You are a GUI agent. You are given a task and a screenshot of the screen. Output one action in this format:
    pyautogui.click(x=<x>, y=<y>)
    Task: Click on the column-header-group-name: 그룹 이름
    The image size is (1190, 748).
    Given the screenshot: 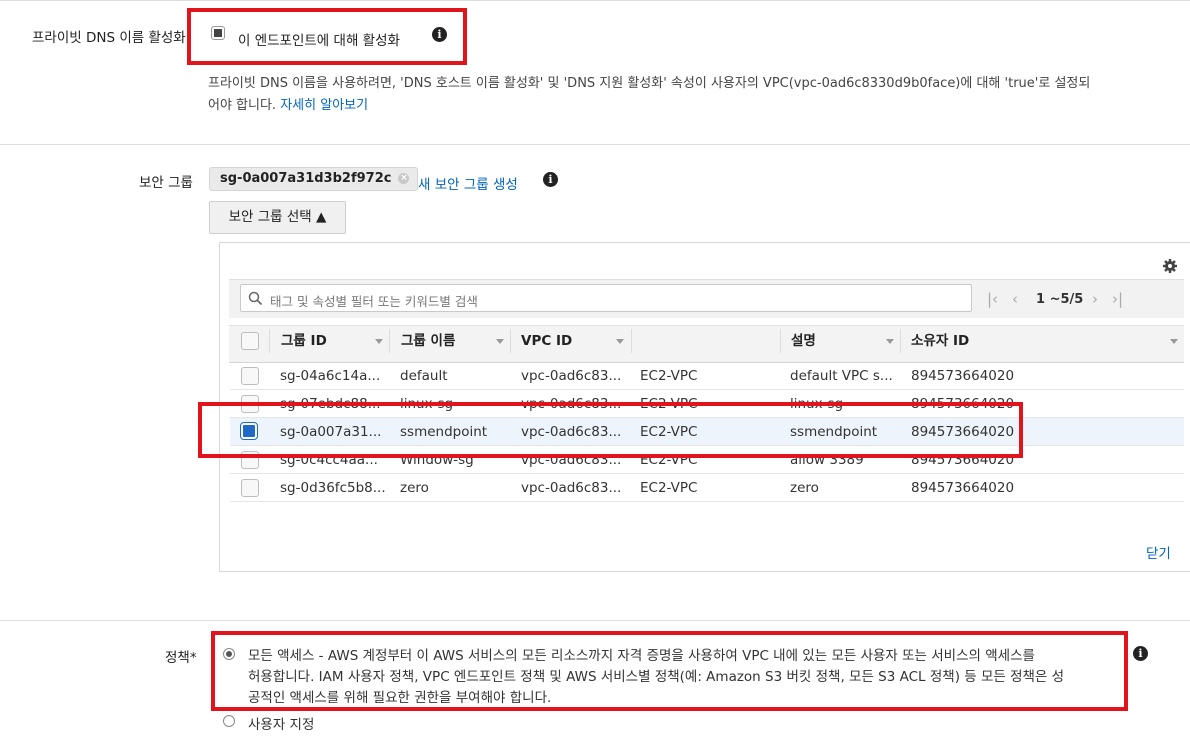 What is the action you would take?
    pyautogui.click(x=428, y=341)
    